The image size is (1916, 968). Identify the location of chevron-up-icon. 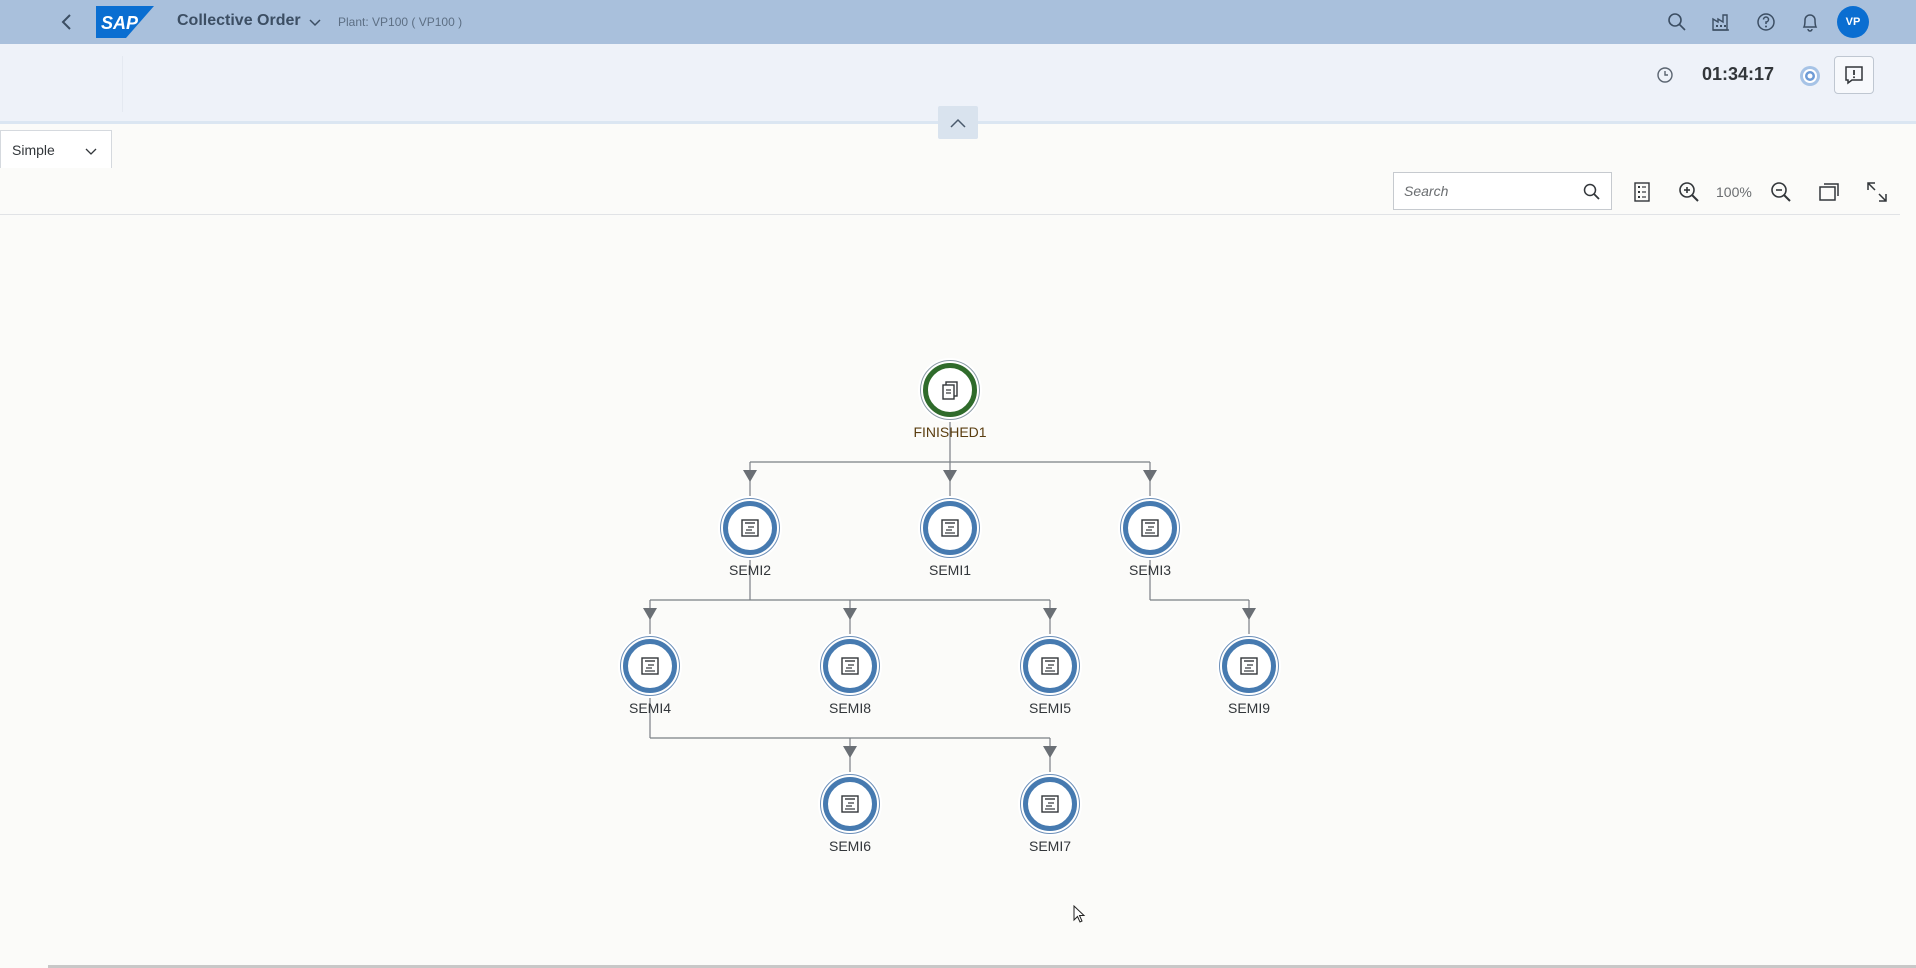
(958, 123).